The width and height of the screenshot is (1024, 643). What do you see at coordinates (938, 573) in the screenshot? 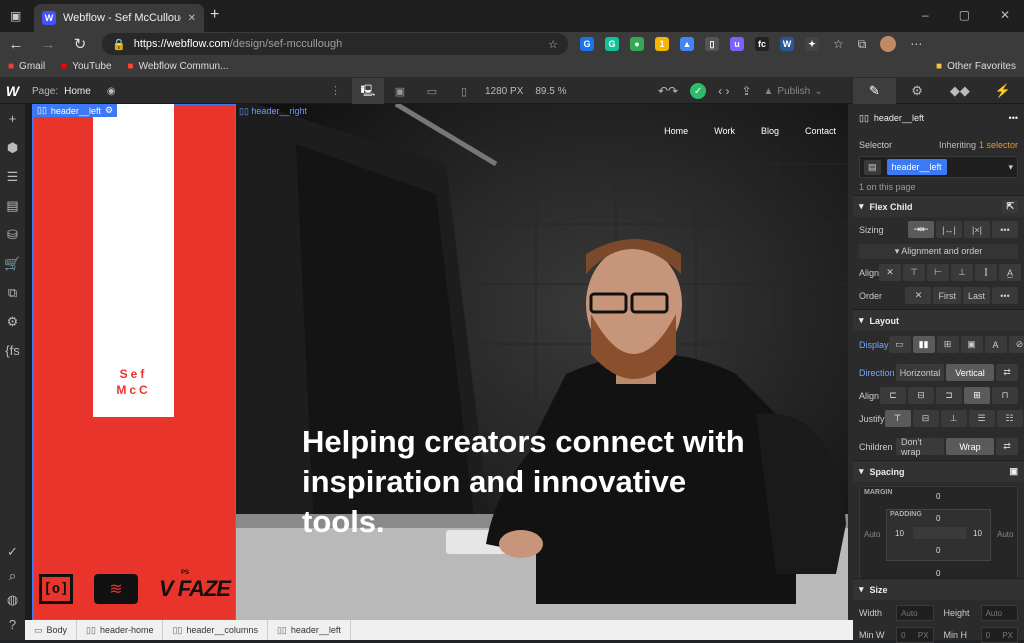
I see `margin-bottom-value: 0` at bounding box center [938, 573].